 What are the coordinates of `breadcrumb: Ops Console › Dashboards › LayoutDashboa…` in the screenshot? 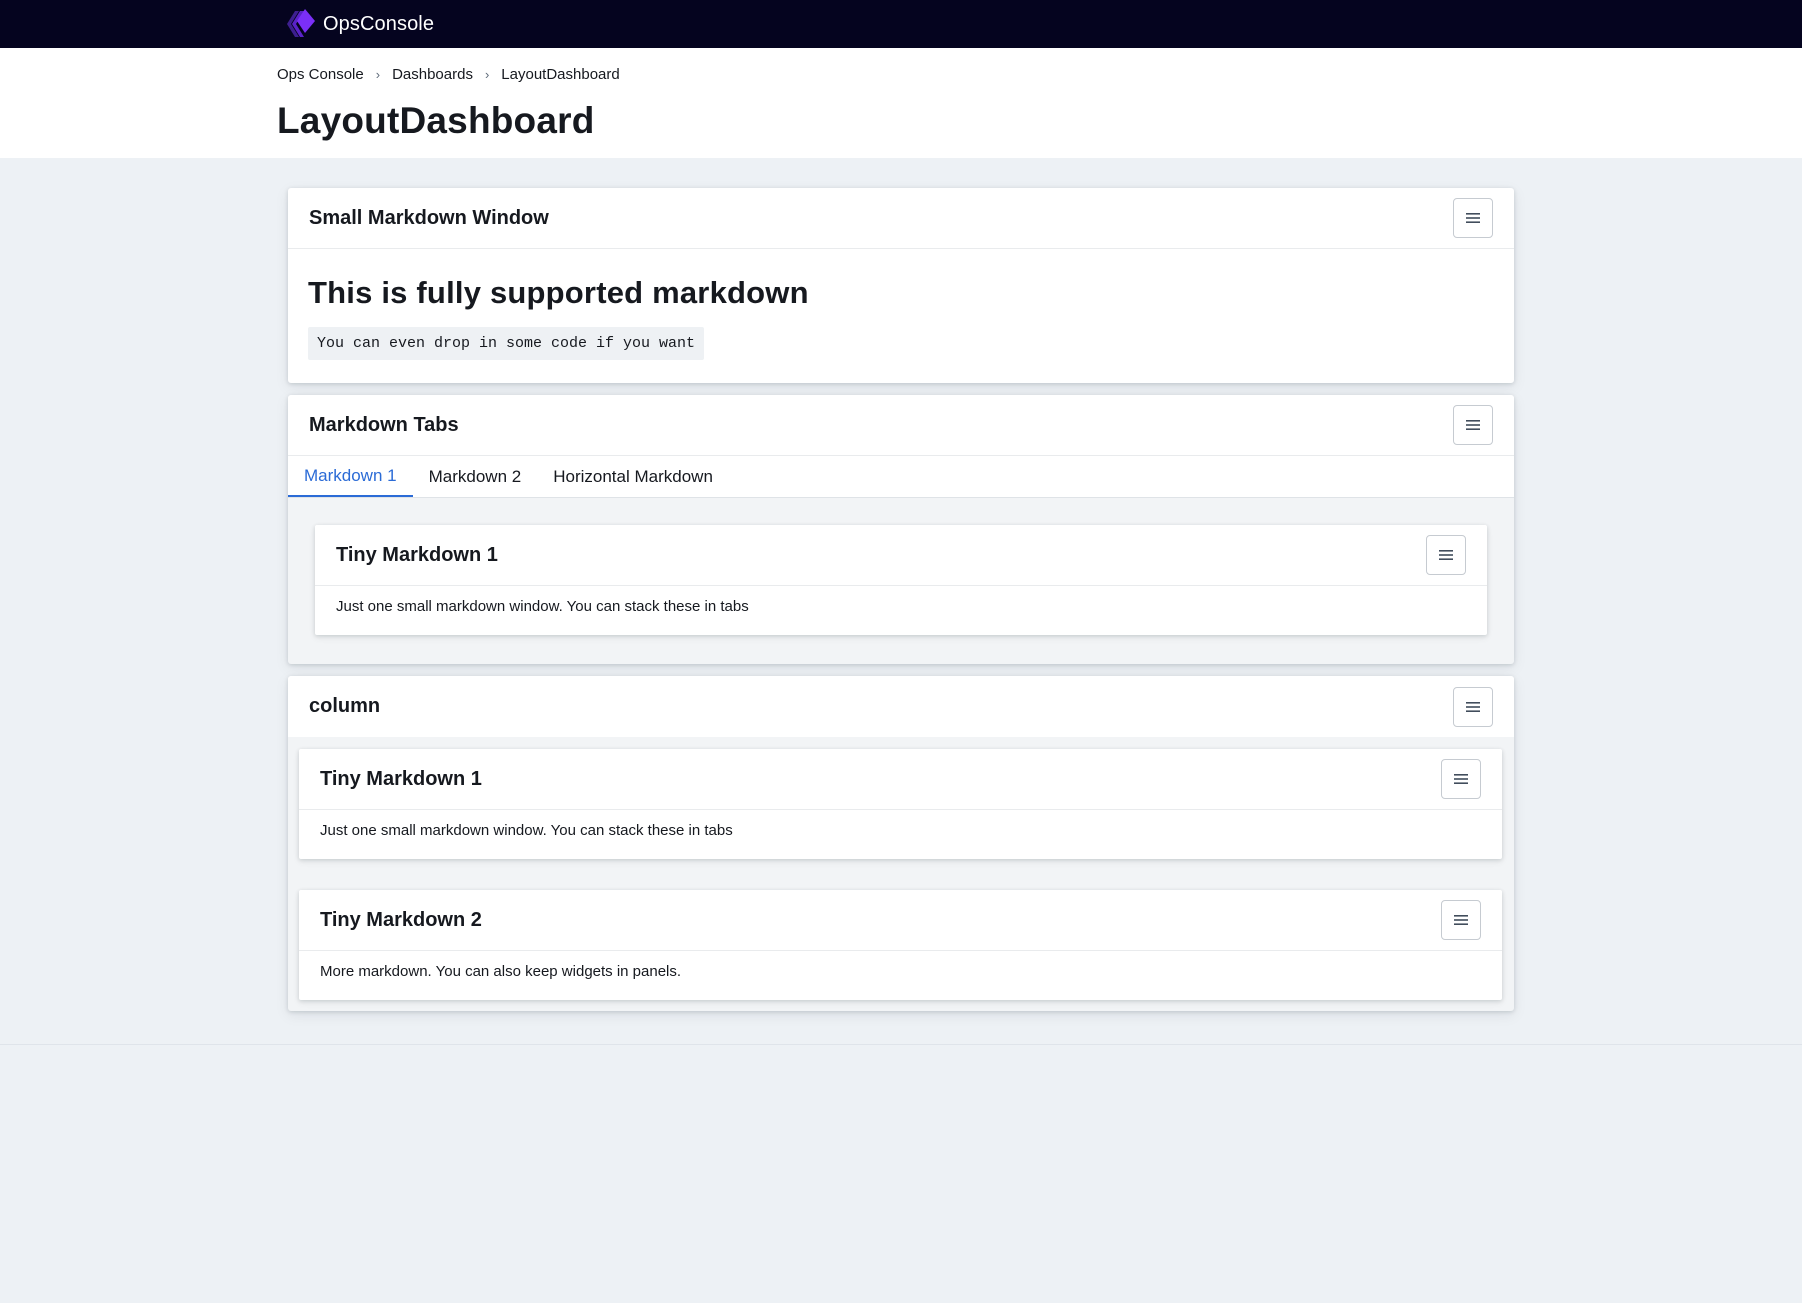 It's located at (1039, 74).